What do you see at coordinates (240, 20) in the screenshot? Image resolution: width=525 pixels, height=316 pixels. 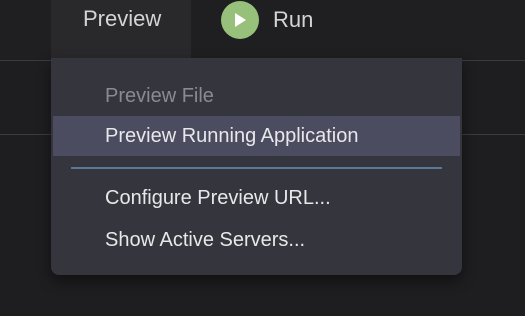 I see `play-icon` at bounding box center [240, 20].